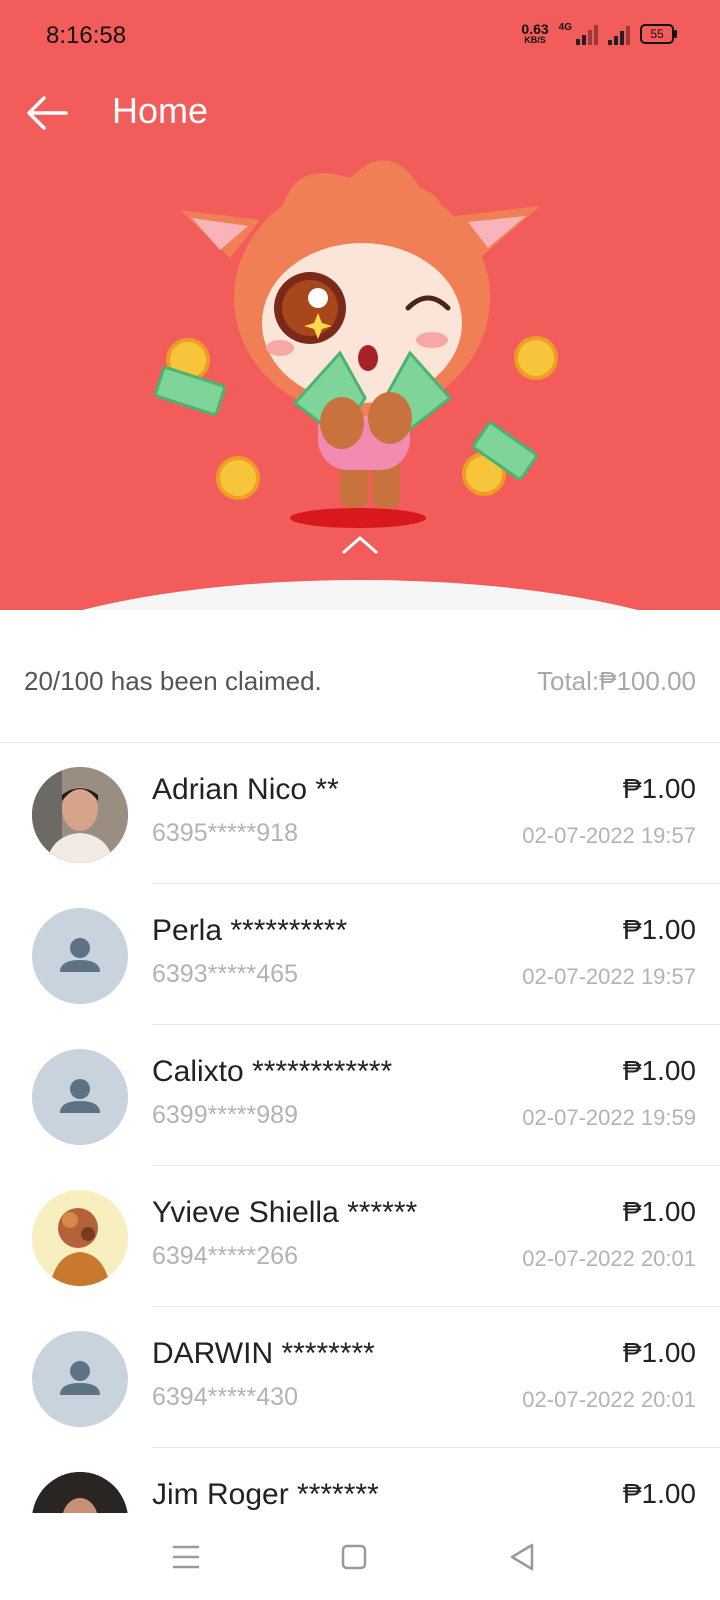 Image resolution: width=720 pixels, height=1600 pixels. Describe the element at coordinates (658, 33) in the screenshot. I see `battery-icon: 55` at that location.